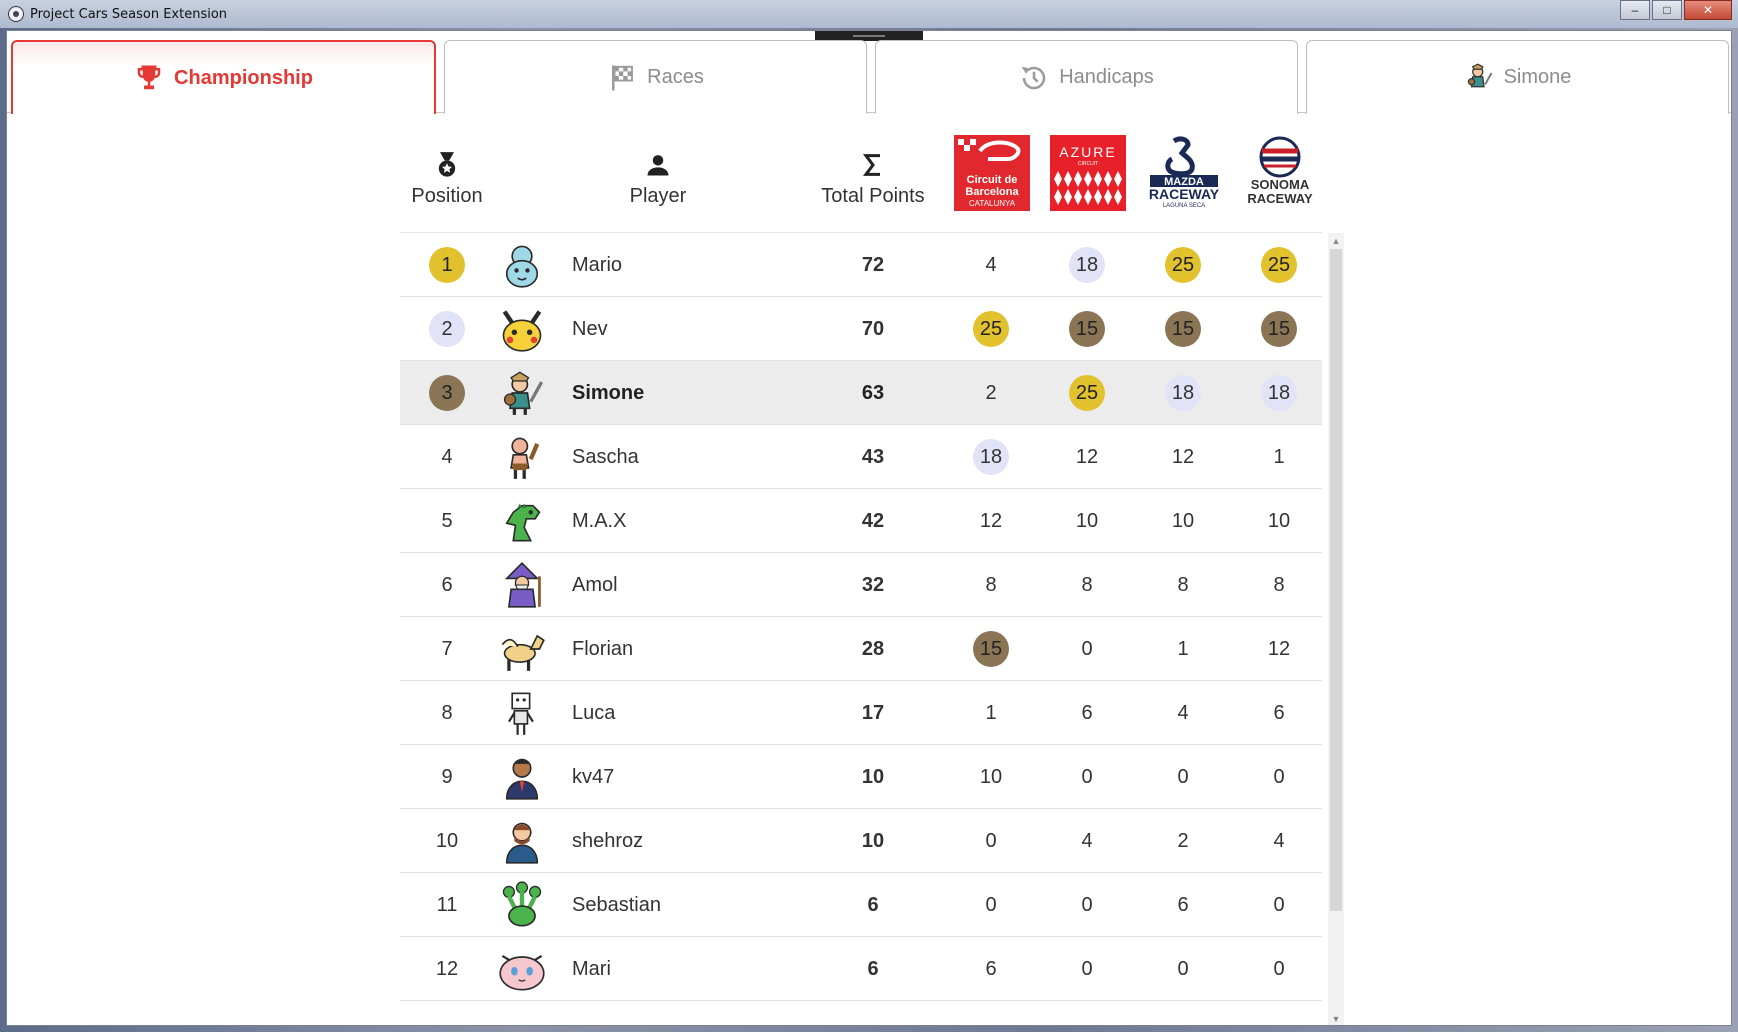 Image resolution: width=1738 pixels, height=1032 pixels. What do you see at coordinates (522, 905) in the screenshot?
I see `hydra-avatar-icon` at bounding box center [522, 905].